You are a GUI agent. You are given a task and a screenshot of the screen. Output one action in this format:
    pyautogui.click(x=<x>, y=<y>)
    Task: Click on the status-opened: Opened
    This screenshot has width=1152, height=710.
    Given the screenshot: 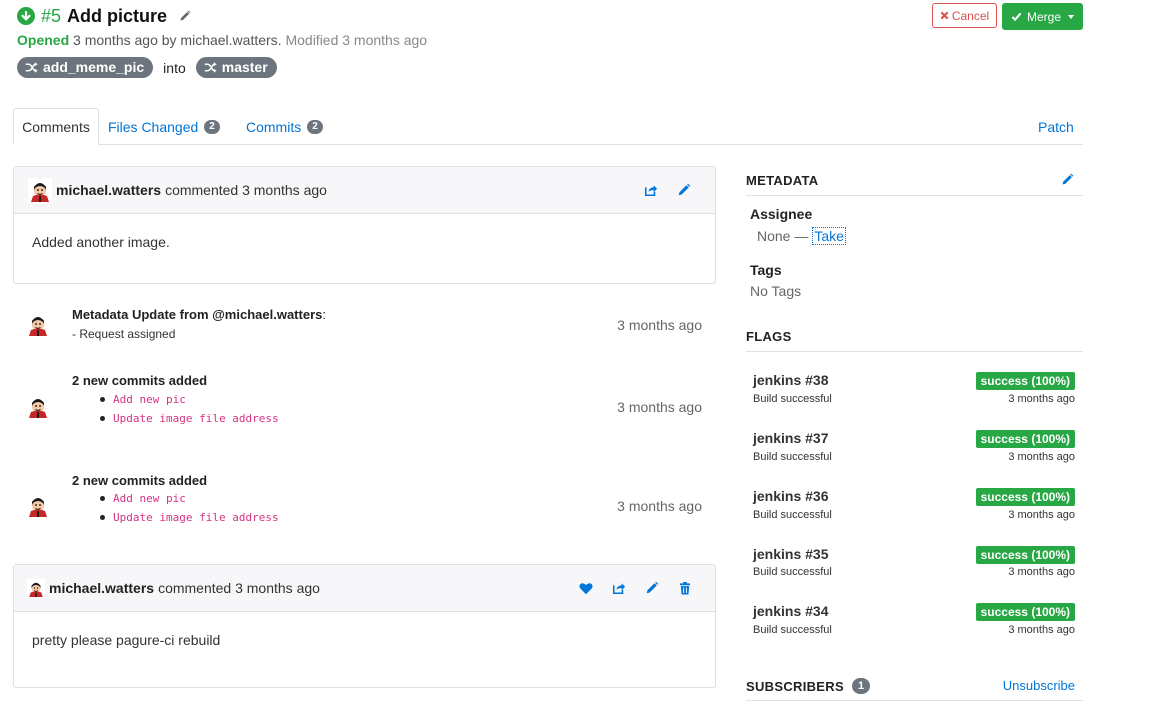 What is the action you would take?
    pyautogui.click(x=43, y=40)
    